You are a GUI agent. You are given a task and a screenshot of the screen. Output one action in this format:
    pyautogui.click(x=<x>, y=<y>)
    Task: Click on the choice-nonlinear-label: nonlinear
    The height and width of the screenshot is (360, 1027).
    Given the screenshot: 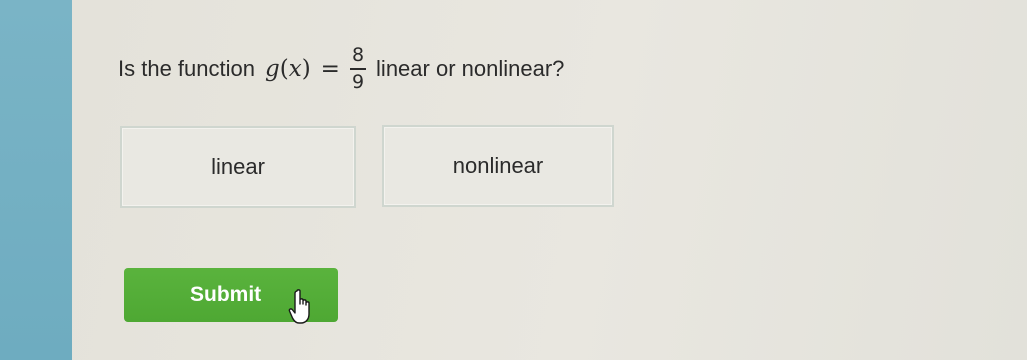 What is the action you would take?
    pyautogui.click(x=498, y=165)
    